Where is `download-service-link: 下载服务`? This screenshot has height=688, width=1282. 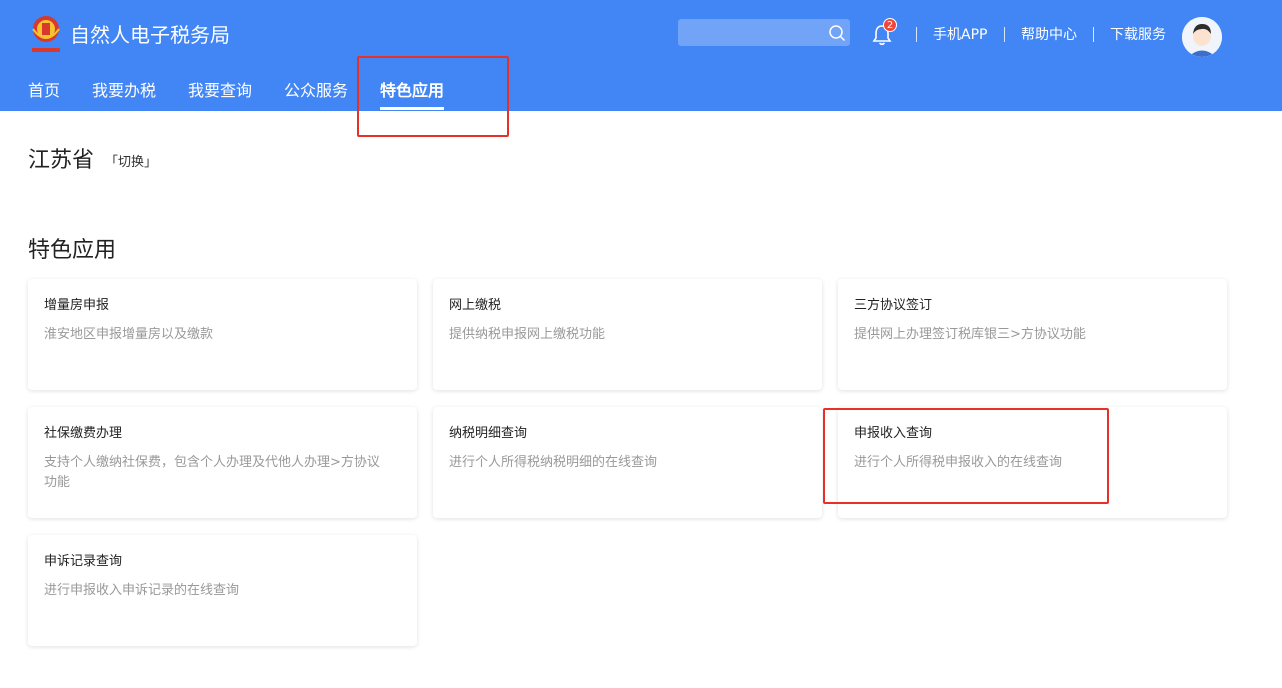 download-service-link: 下载服务 is located at coordinates (1138, 35).